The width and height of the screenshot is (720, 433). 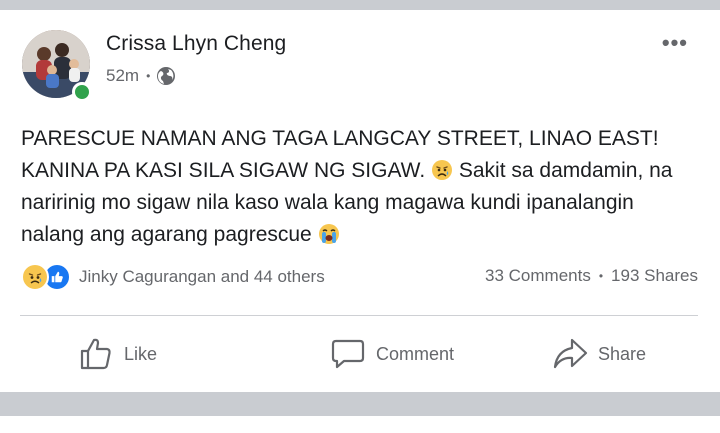 I want to click on like-button: Like, so click(x=123, y=354).